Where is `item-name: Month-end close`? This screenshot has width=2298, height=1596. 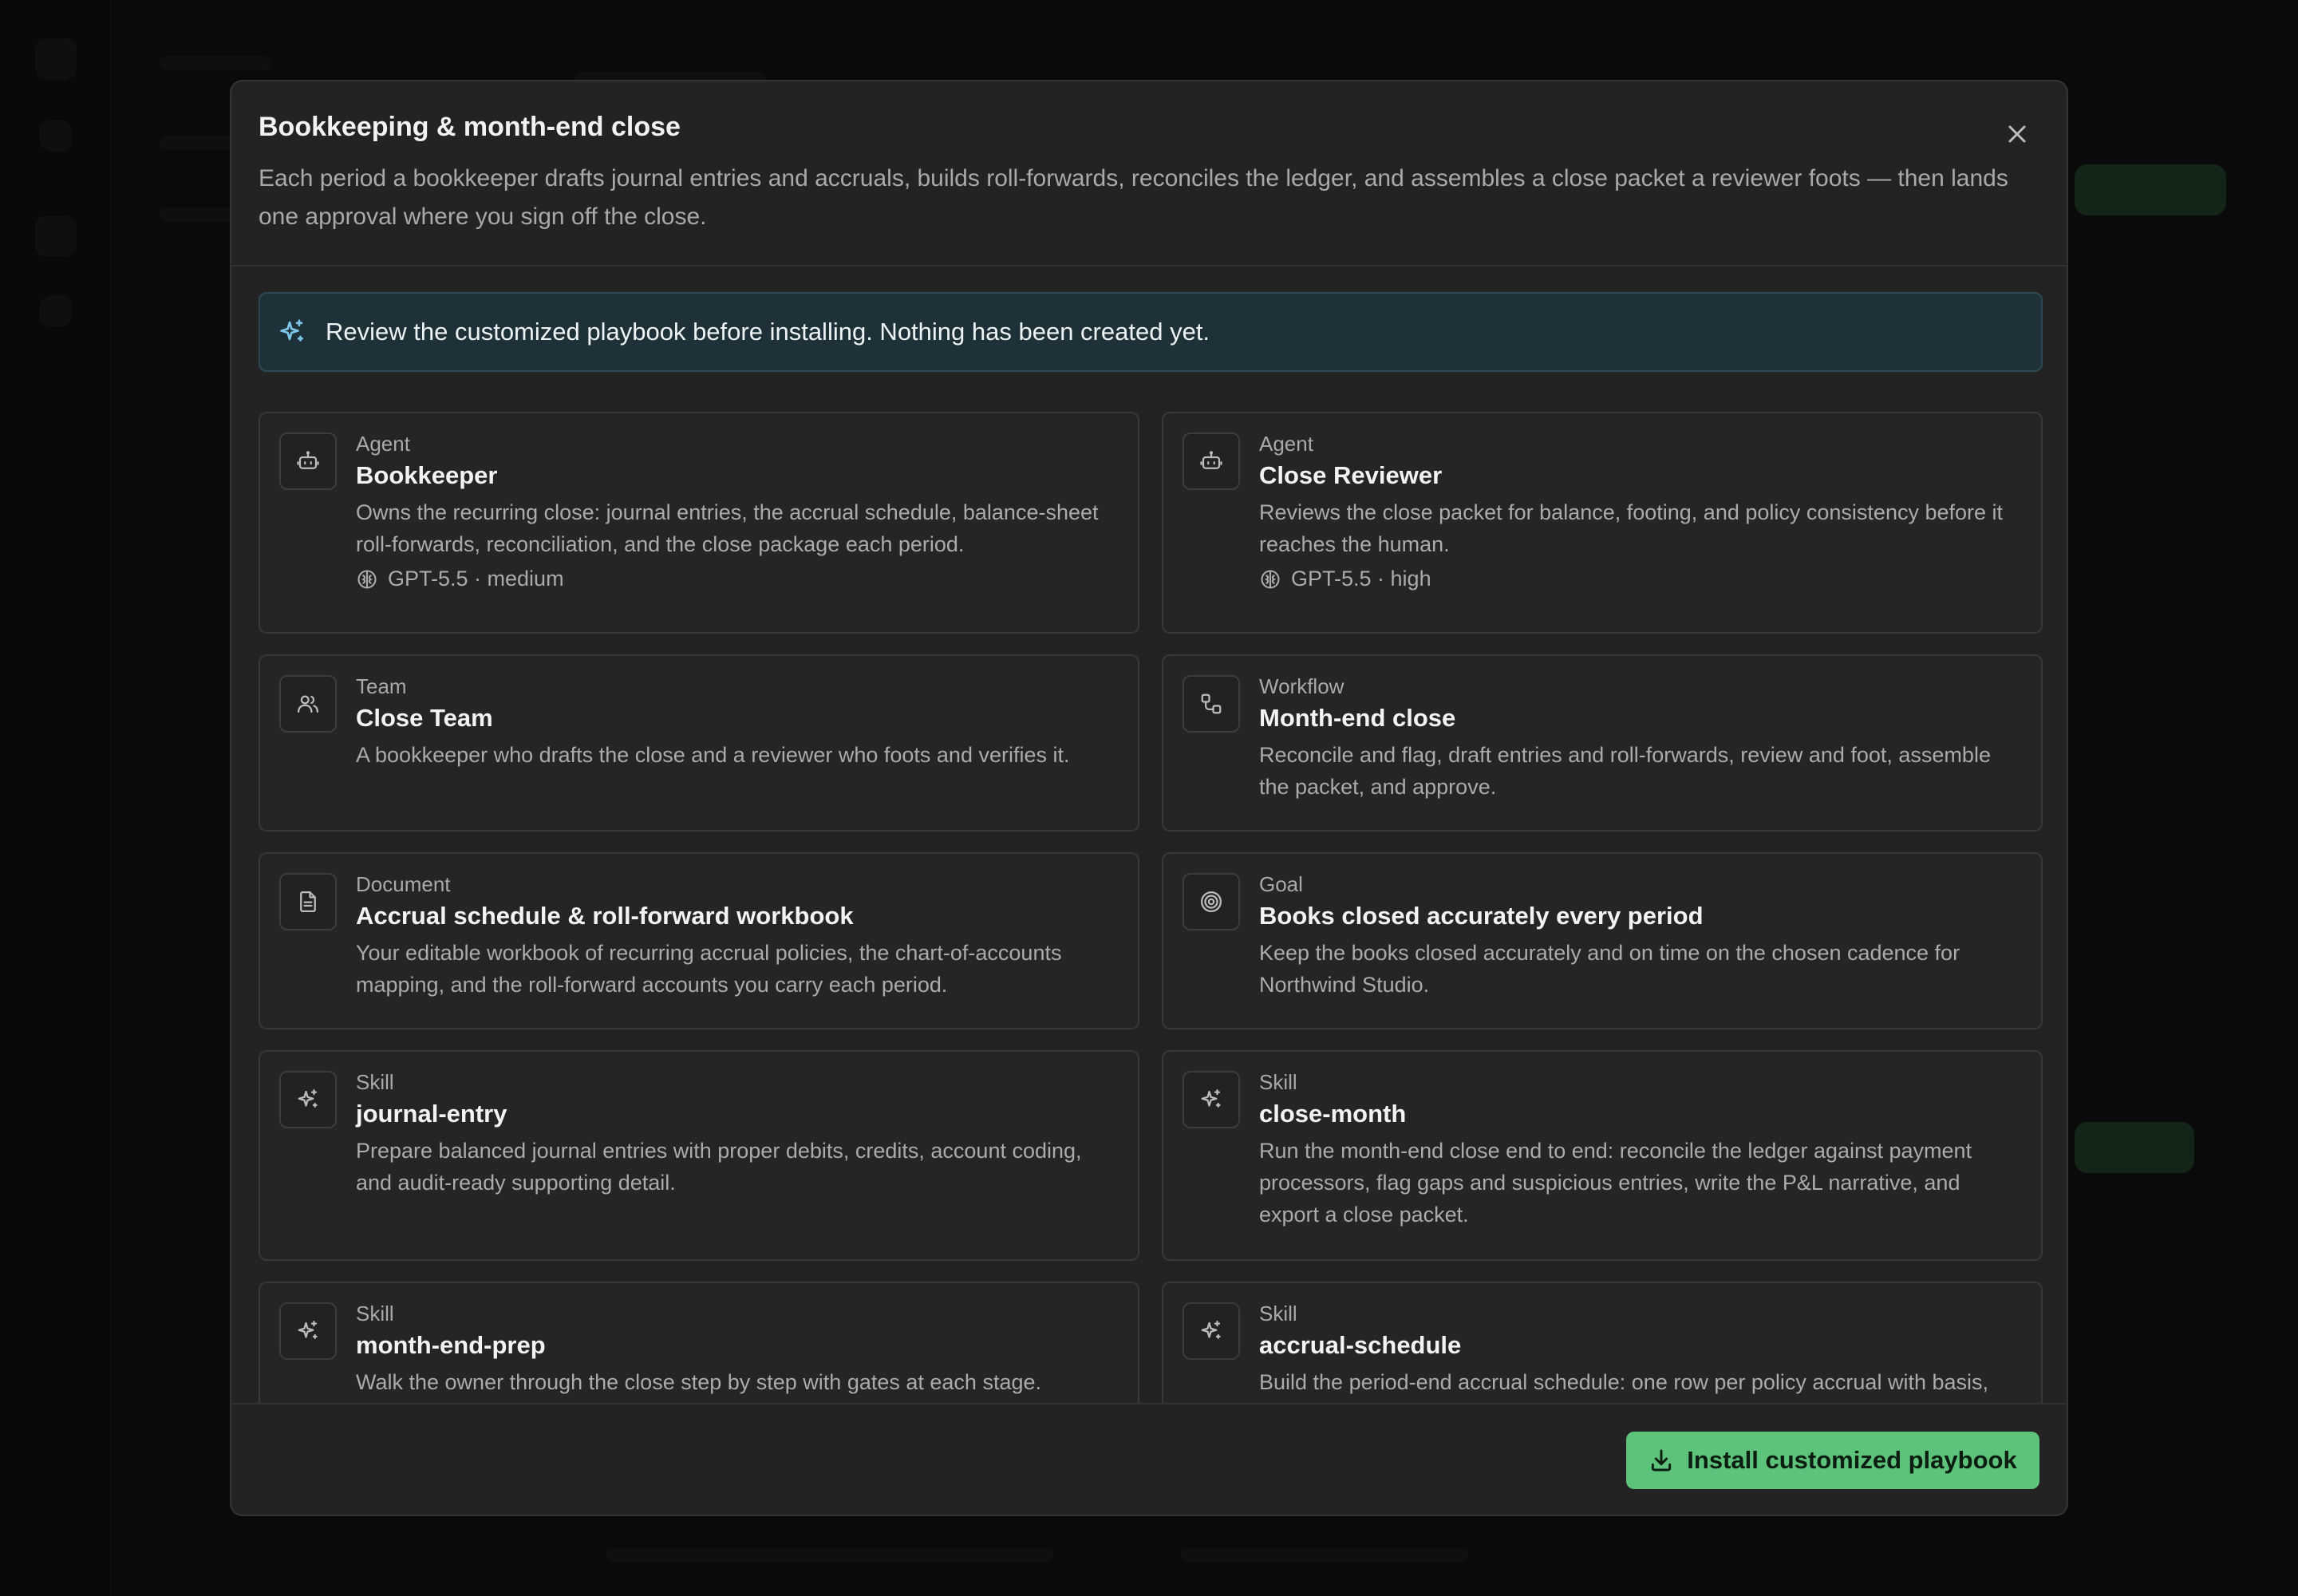 item-name: Month-end close is located at coordinates (1357, 718).